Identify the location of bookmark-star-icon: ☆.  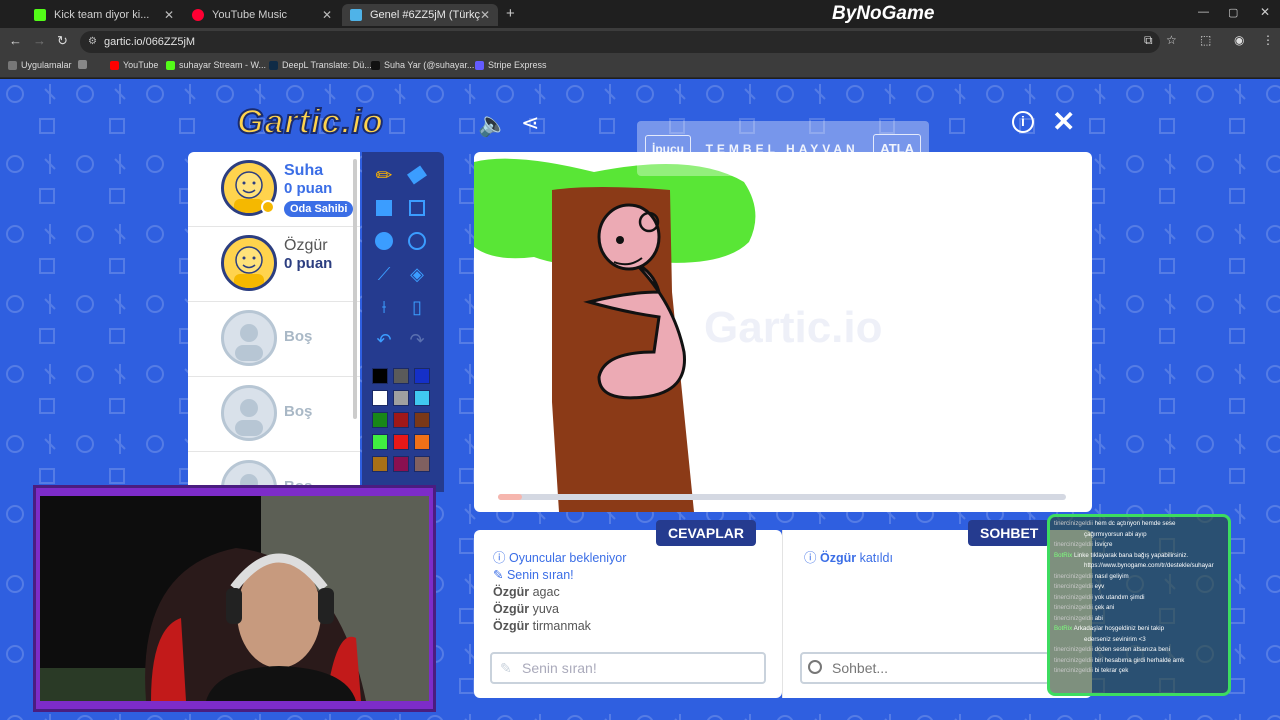
(1171, 40).